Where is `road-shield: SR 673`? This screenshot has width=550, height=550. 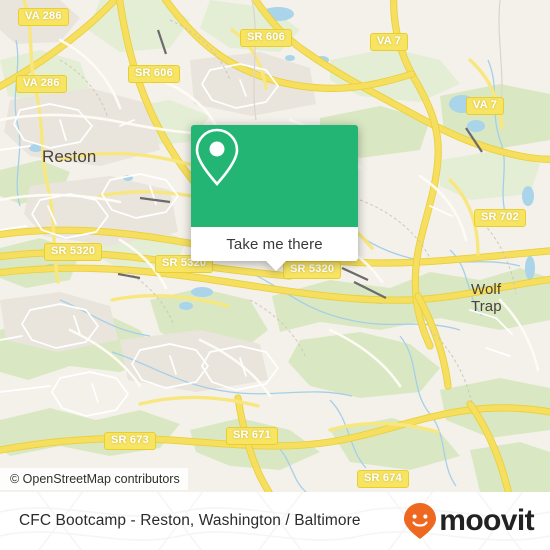
road-shield: SR 673 is located at coordinates (130, 441).